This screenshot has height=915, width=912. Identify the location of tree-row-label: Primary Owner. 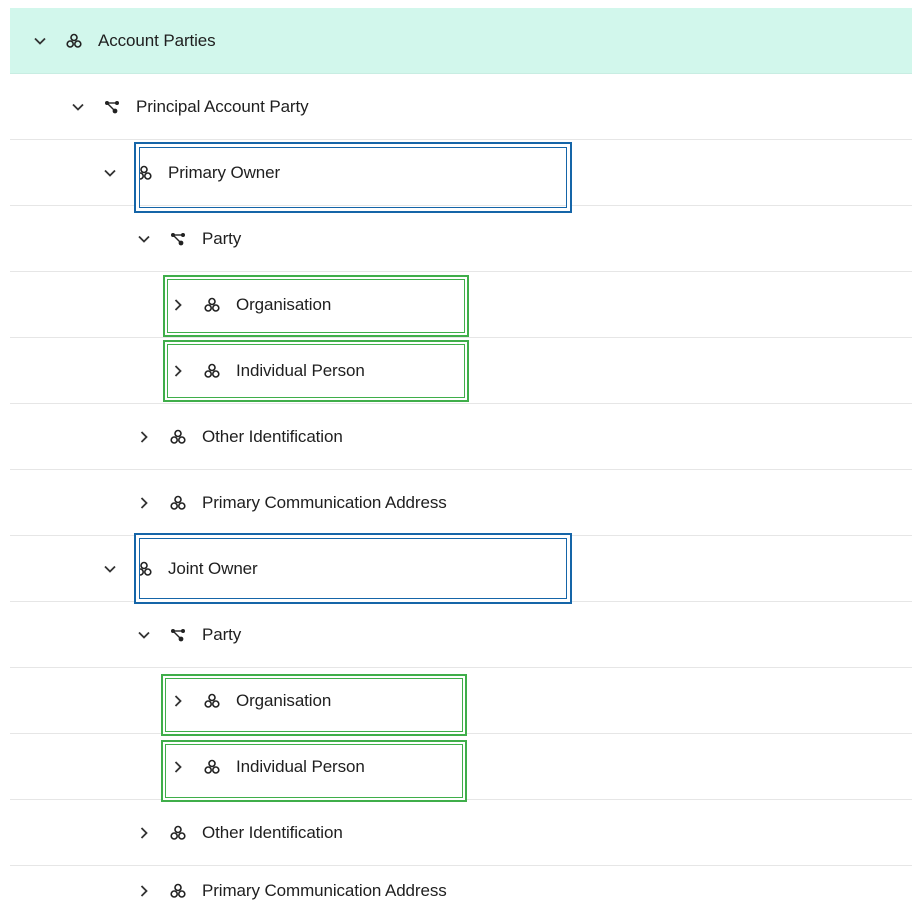
(224, 172).